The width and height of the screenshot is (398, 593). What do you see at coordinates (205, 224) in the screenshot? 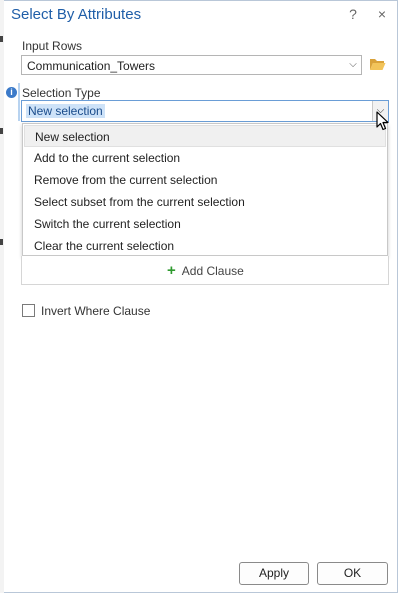
I see `option-switch-selection: Switch the current selection` at bounding box center [205, 224].